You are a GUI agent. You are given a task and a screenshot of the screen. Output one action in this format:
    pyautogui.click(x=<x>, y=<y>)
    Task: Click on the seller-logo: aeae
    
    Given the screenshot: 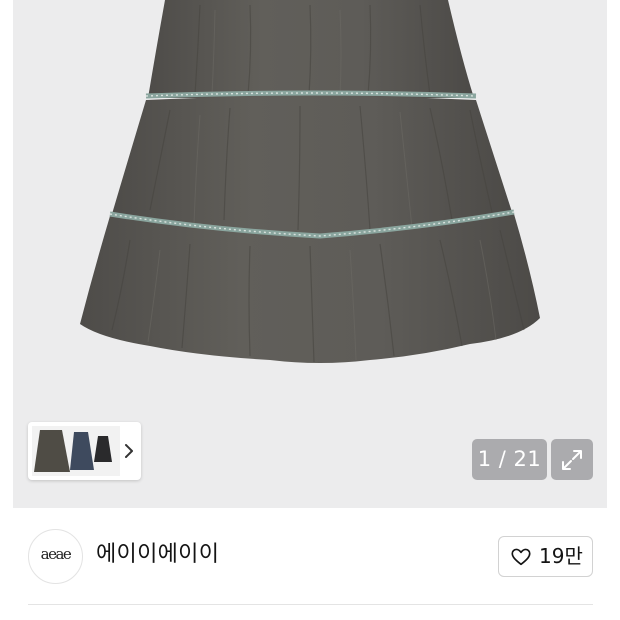 What is the action you would take?
    pyautogui.click(x=56, y=554)
    